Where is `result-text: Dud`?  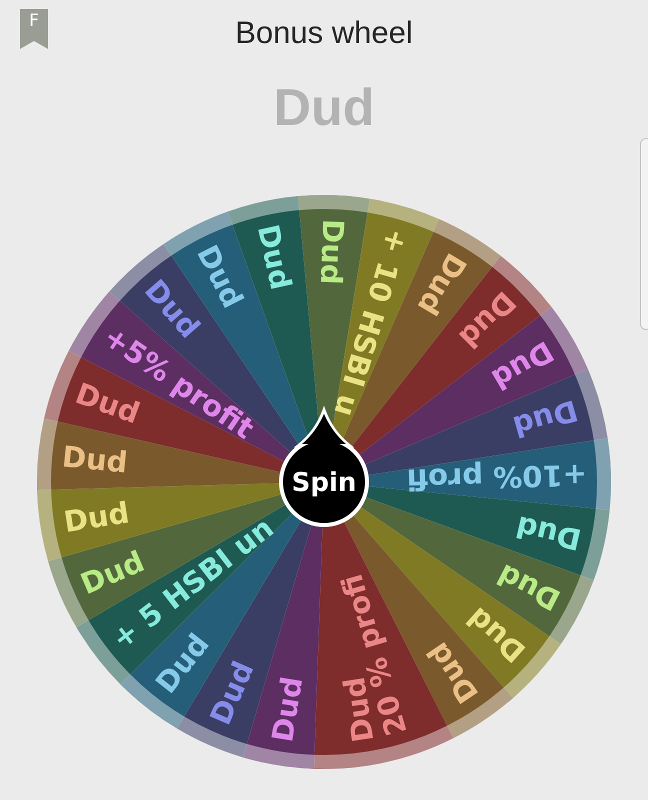
result-text: Dud is located at coordinates (324, 108).